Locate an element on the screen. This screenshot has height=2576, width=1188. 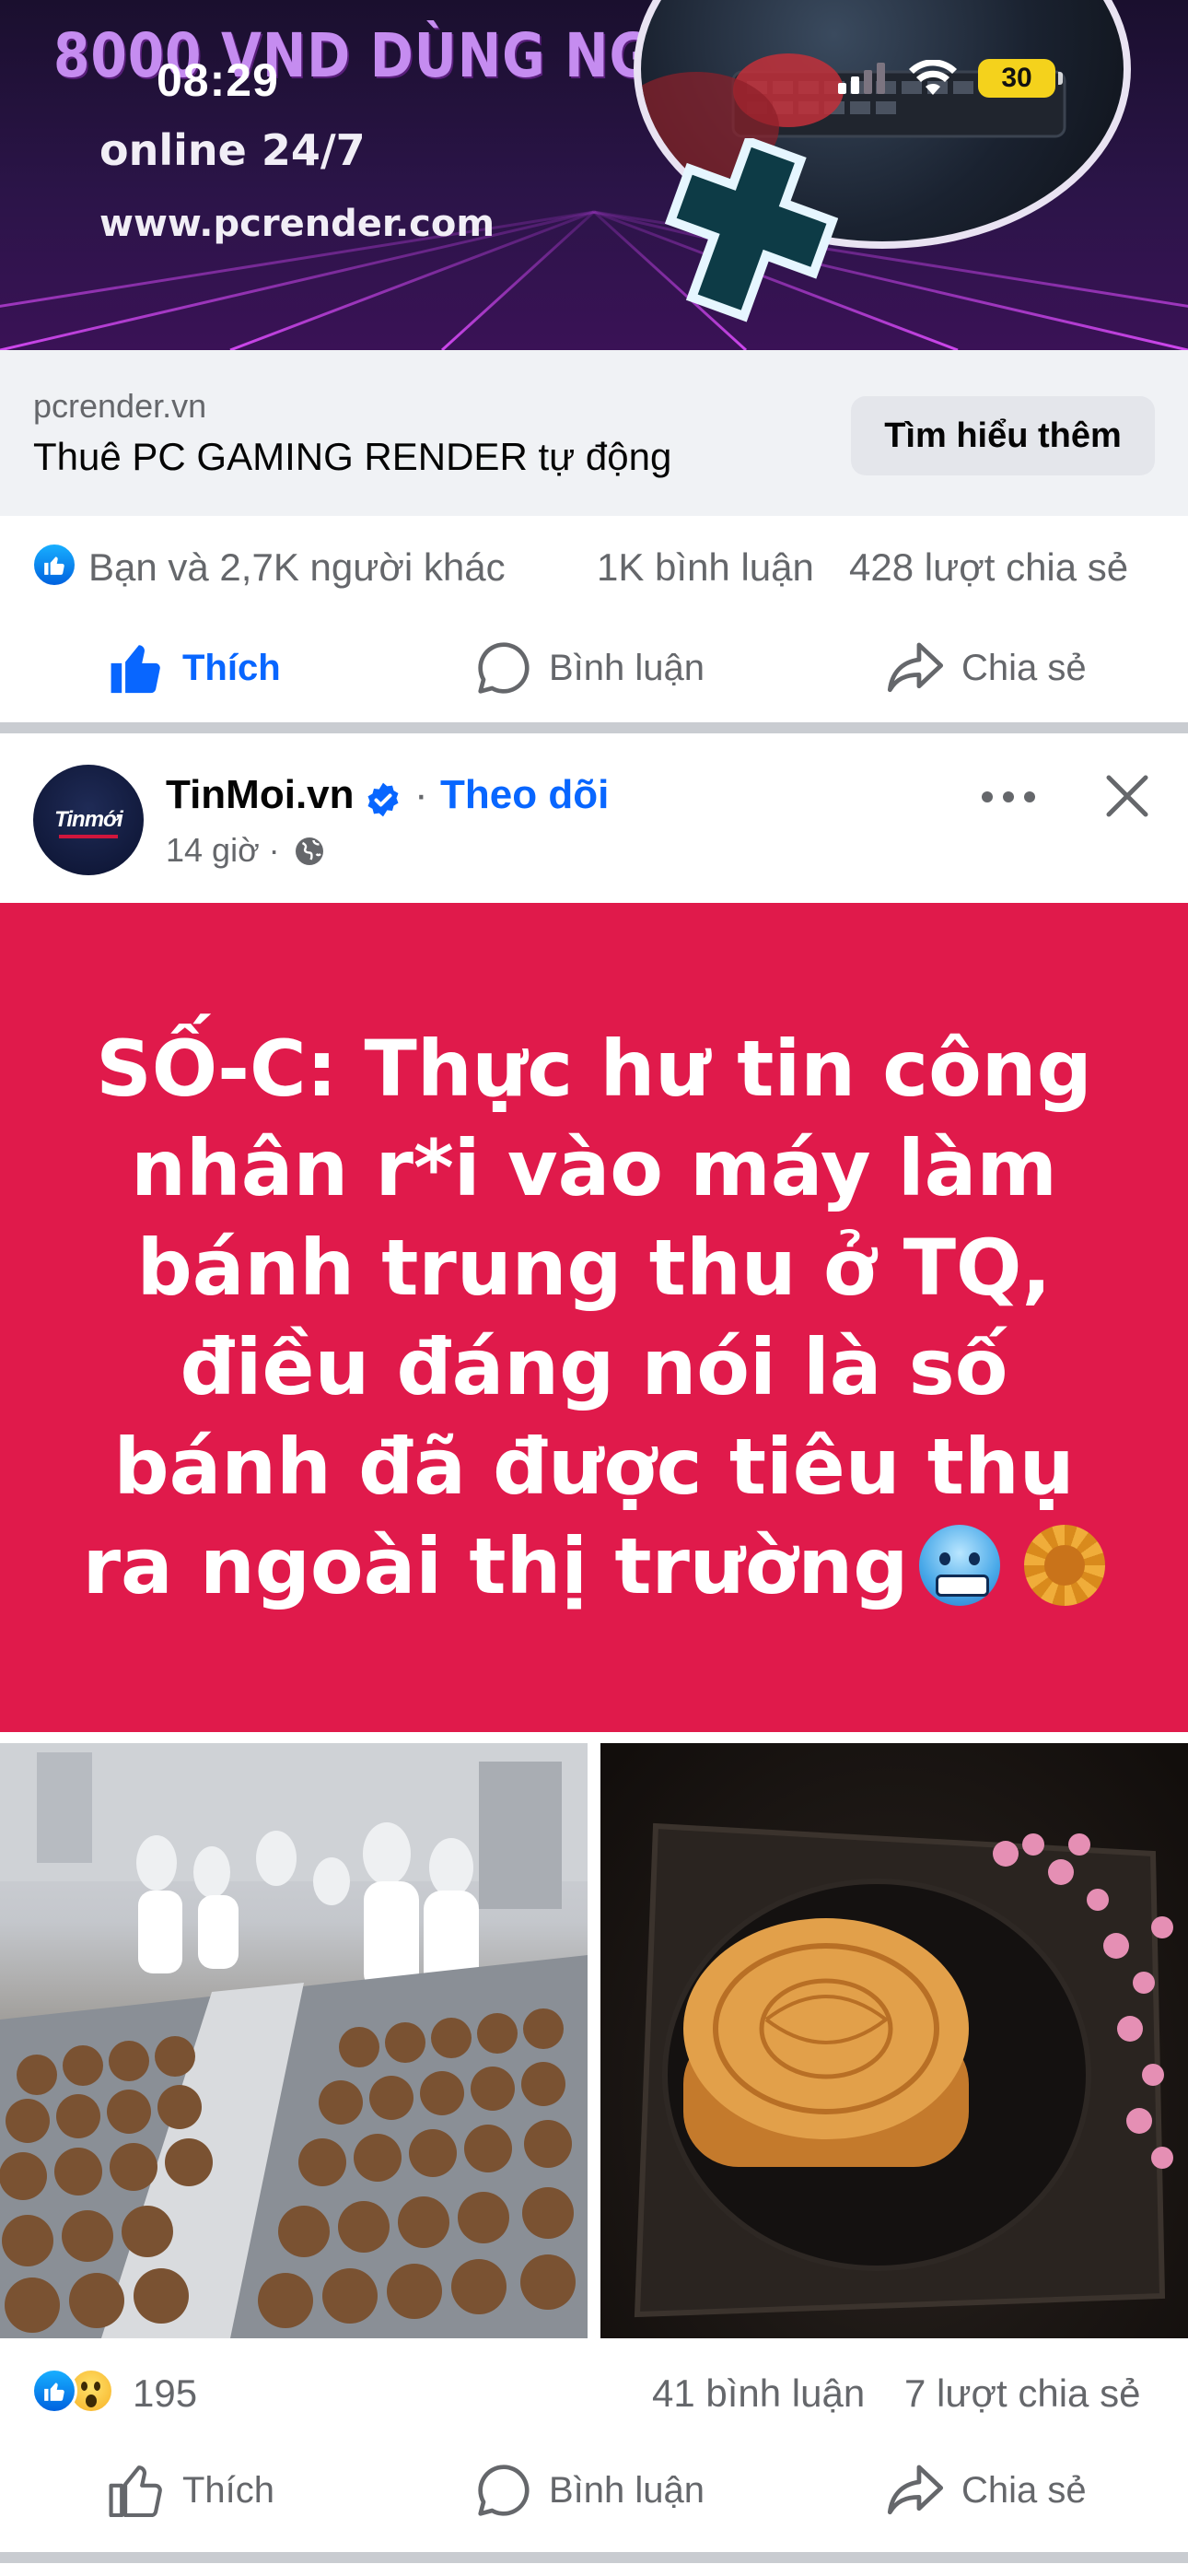
status-bar-time: 08:29 is located at coordinates (218, 80).